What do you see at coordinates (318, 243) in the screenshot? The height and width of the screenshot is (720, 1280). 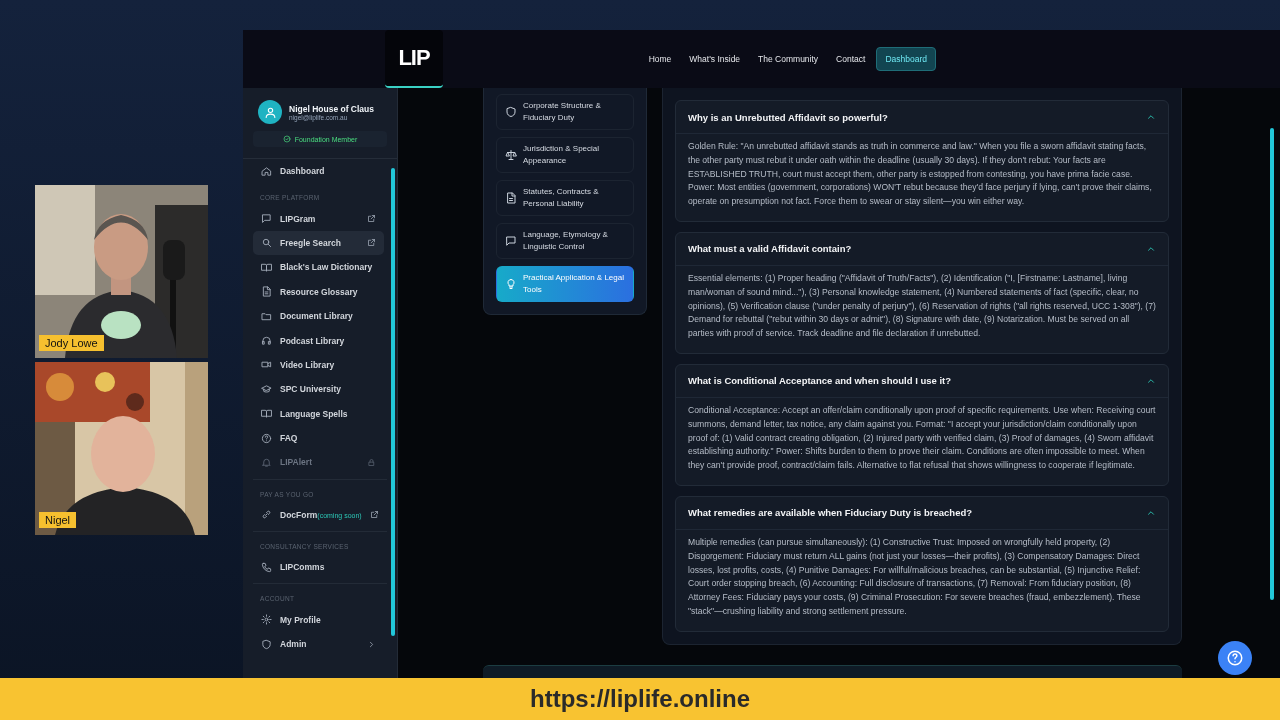 I see `sidebar-item: Freegle Search` at bounding box center [318, 243].